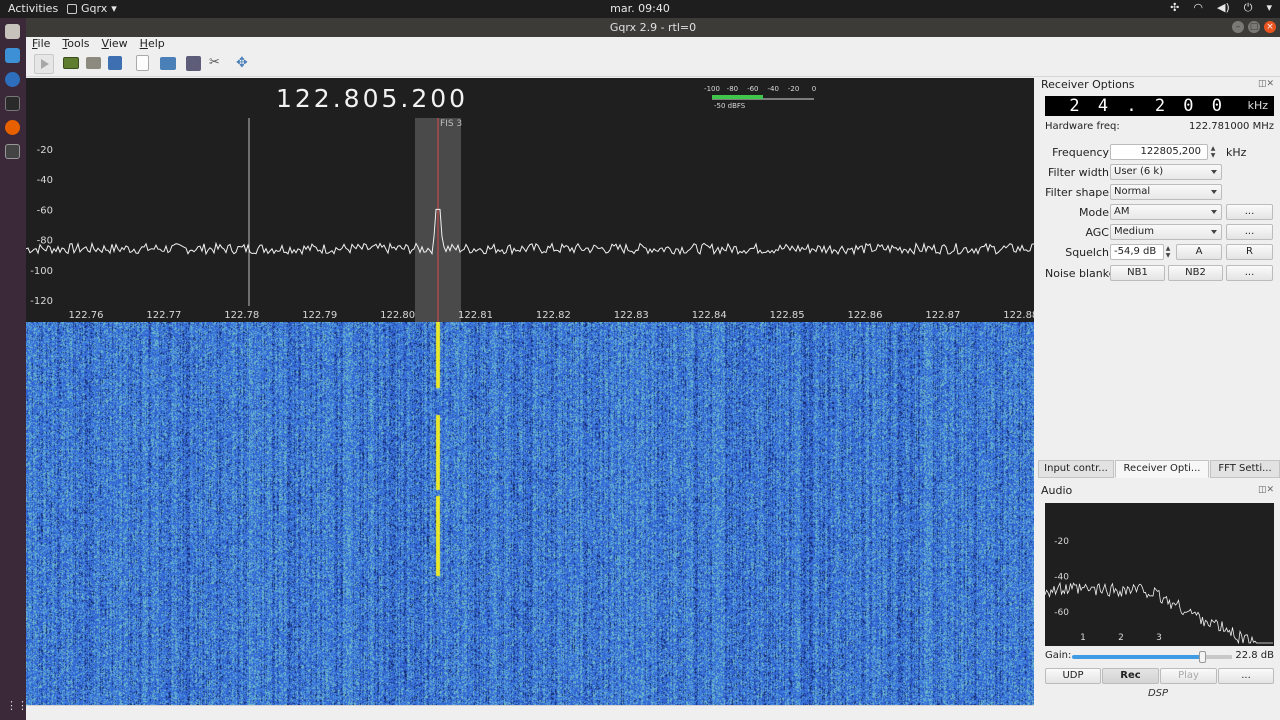  Describe the element at coordinates (1159, 152) in the screenshot. I see `frequency-input: 122805,200` at that location.